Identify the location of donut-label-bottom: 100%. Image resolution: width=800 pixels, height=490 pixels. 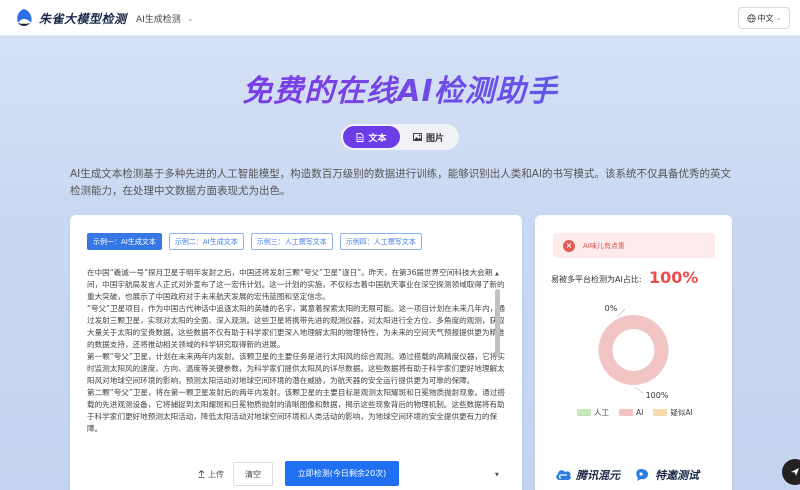
(657, 395).